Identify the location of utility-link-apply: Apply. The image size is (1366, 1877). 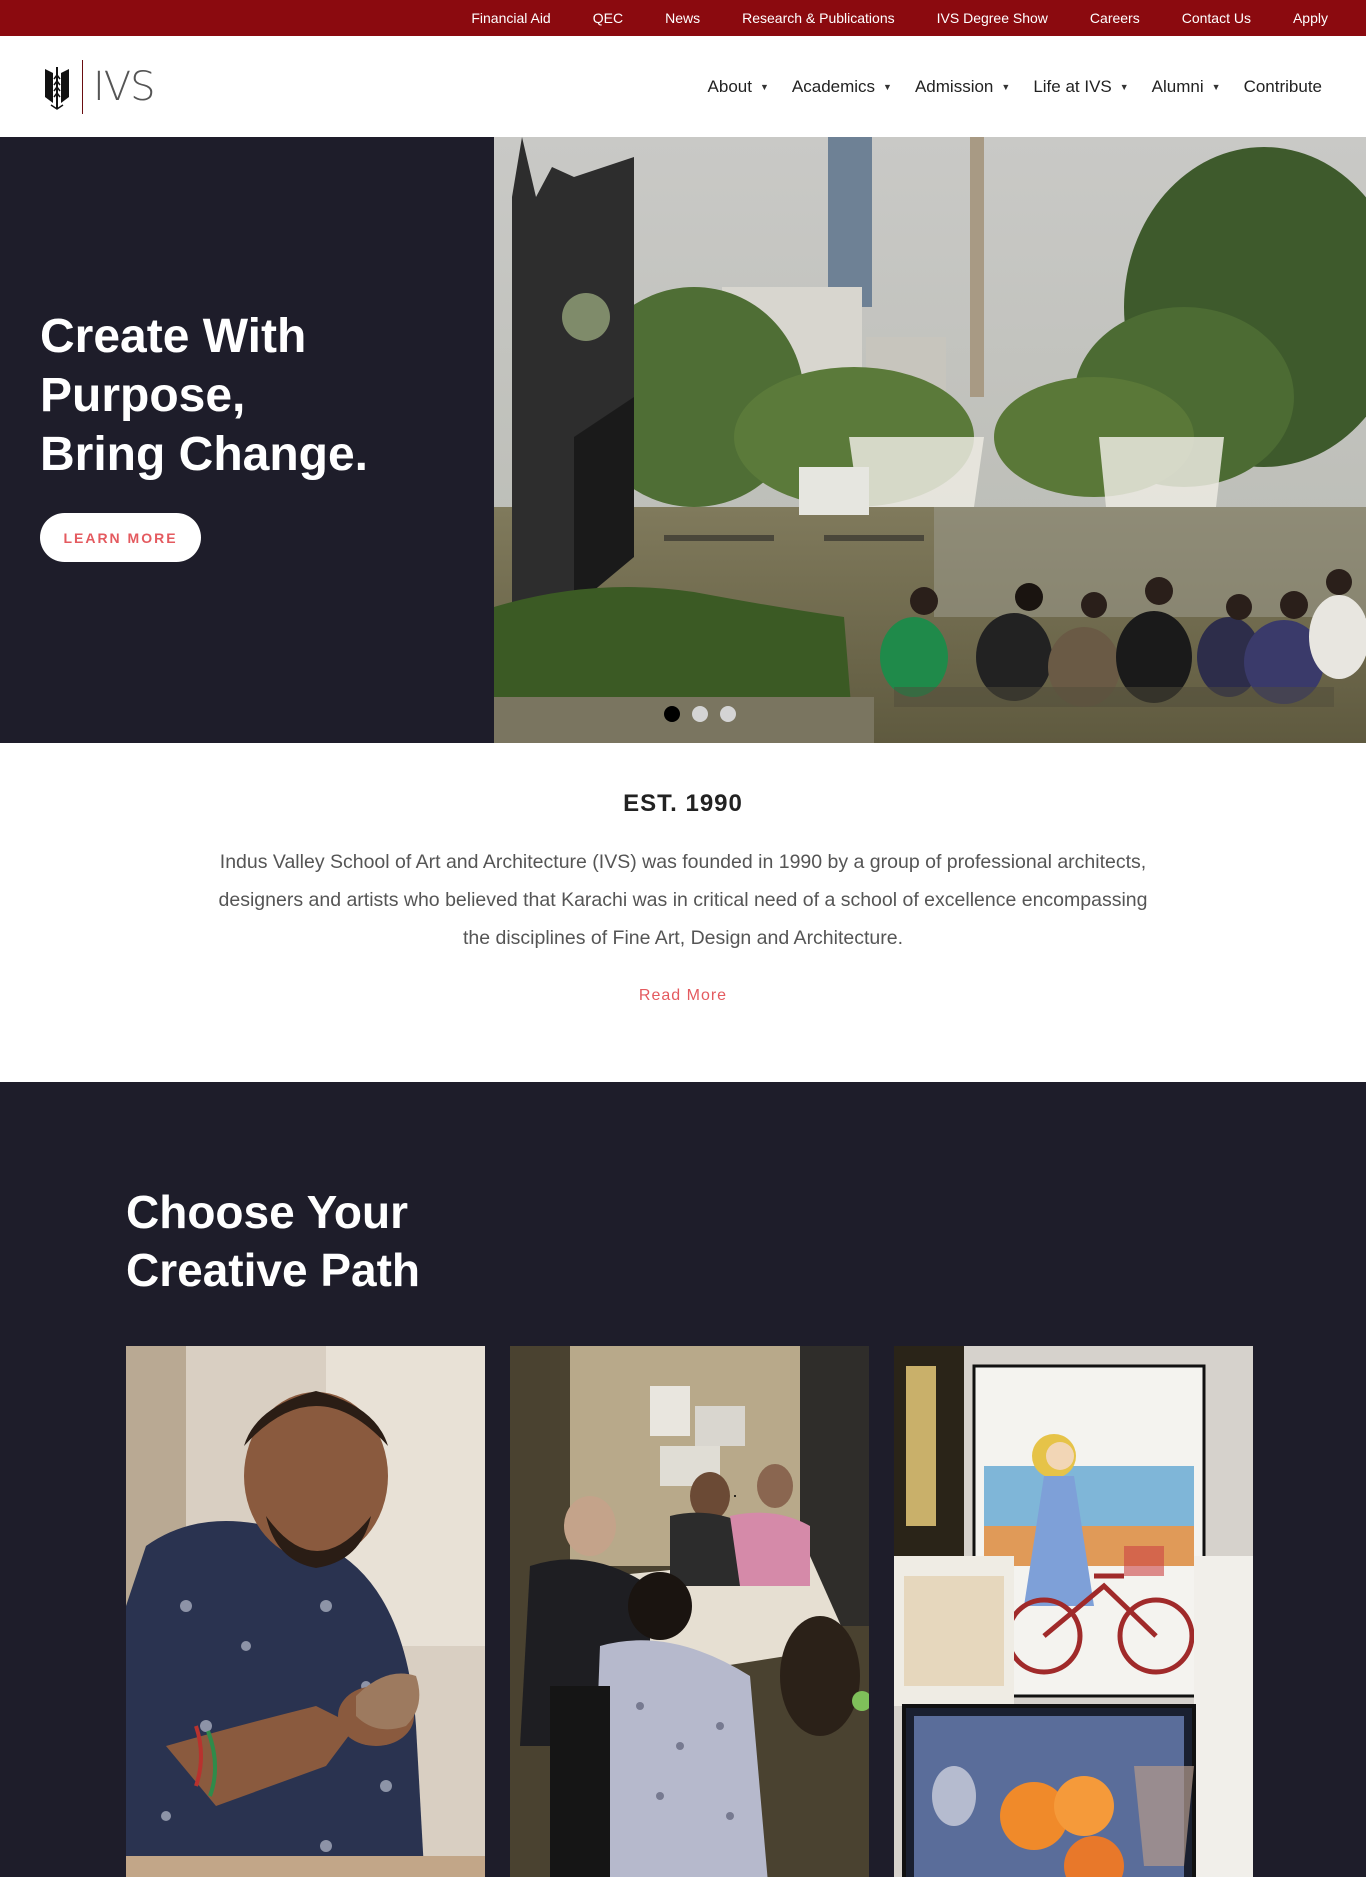
(1300, 18).